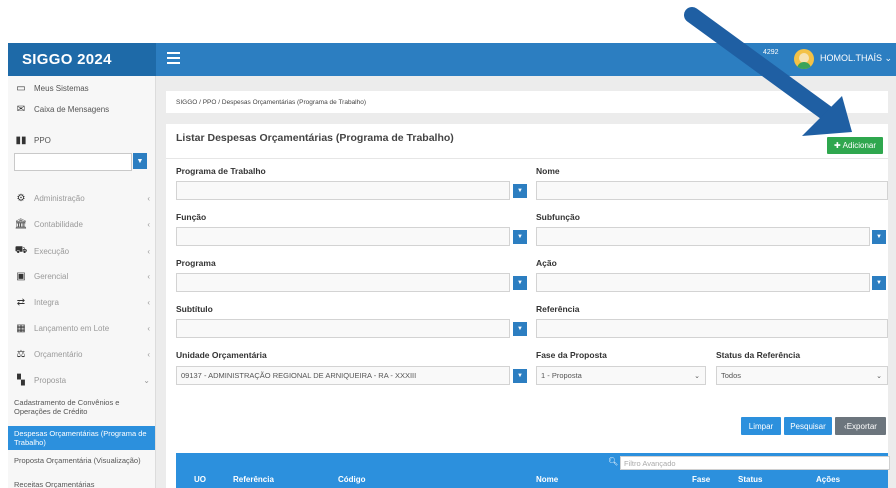 This screenshot has height=488, width=896. Describe the element at coordinates (520, 237) in the screenshot. I see `funcao-dropdown-button: ▼` at that location.